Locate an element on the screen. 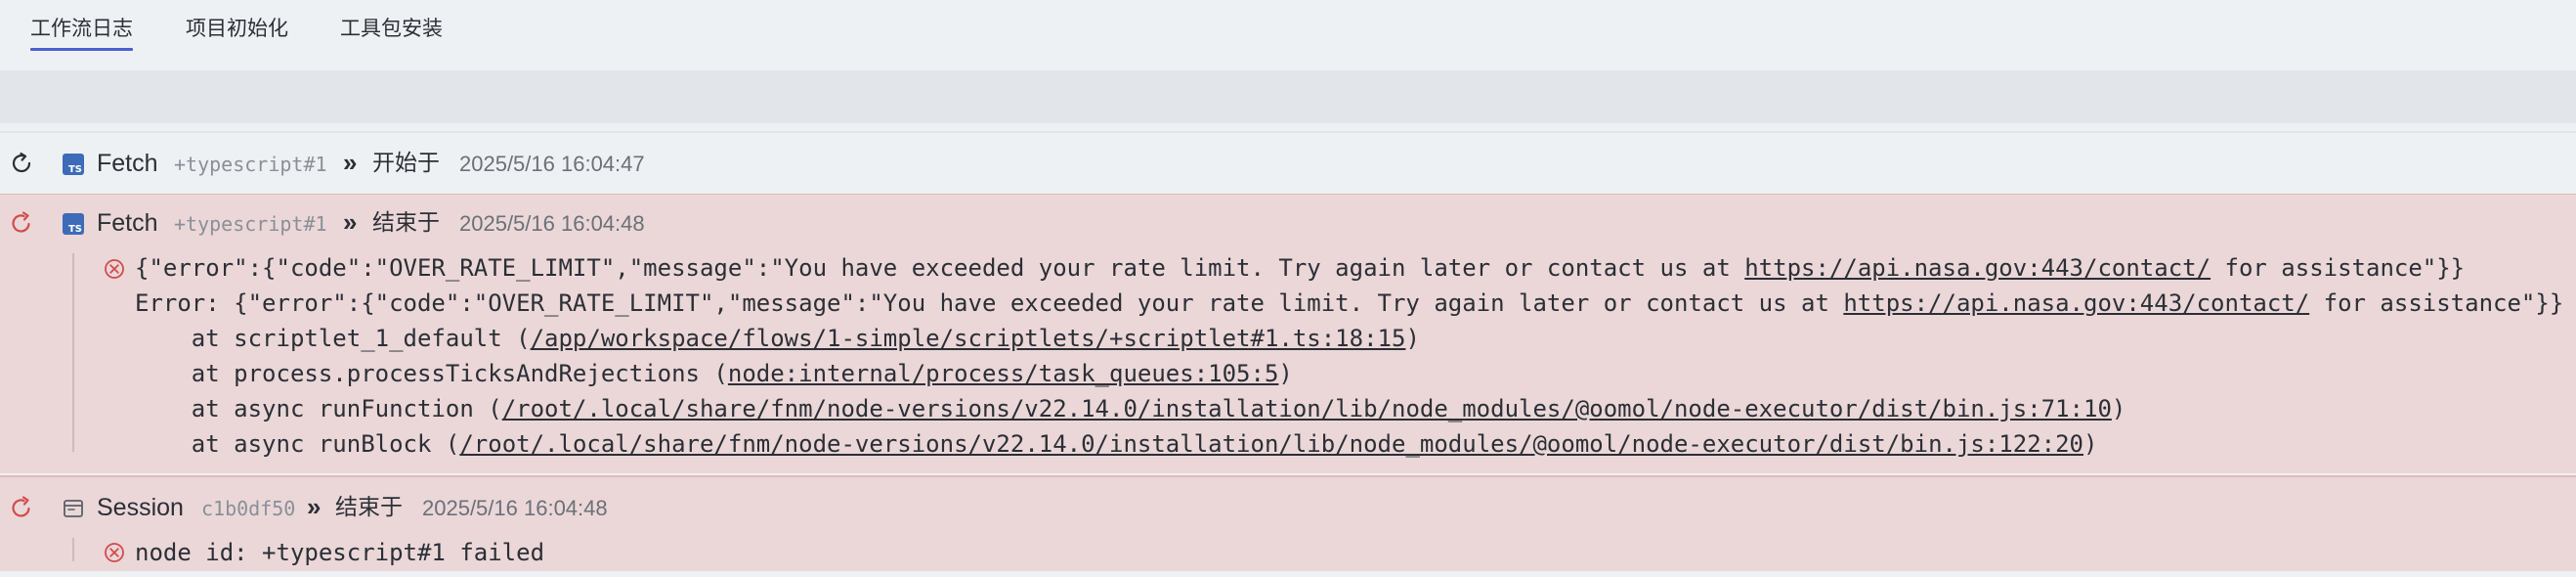 The height and width of the screenshot is (577, 2576). tab-bar: 工作流日志 项目初始化 工具包安装 is located at coordinates (1288, 32).